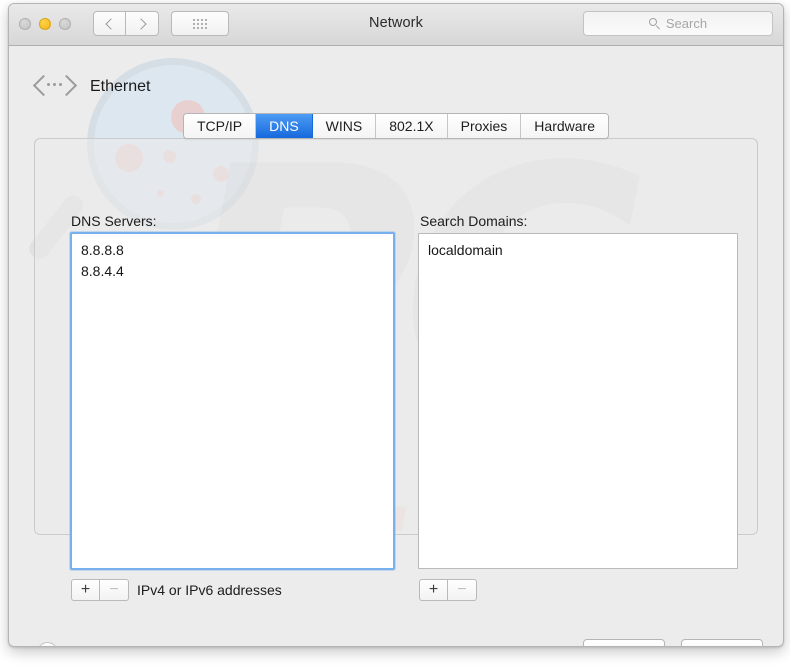  I want to click on ethernet-icon, so click(55, 87).